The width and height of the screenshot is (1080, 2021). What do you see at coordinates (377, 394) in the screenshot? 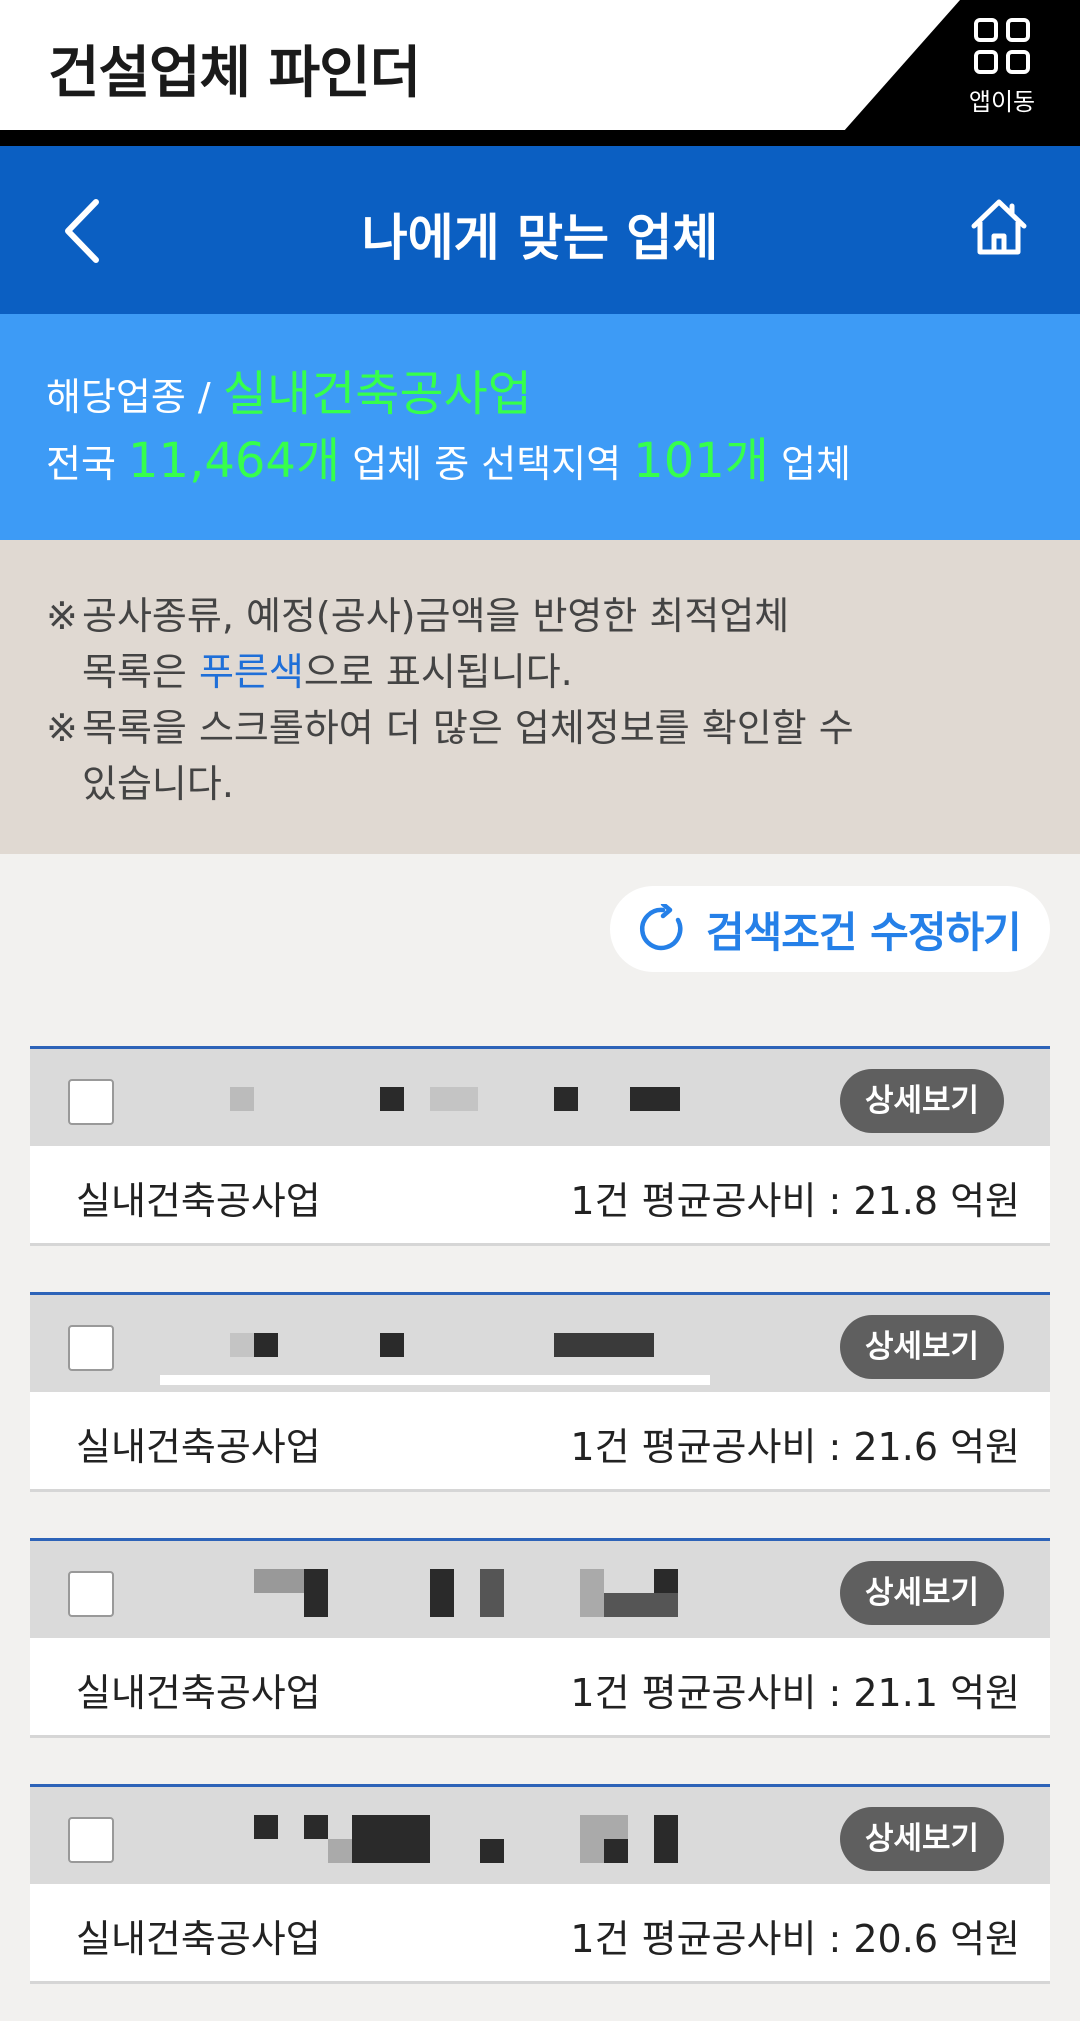
I see `industry-name: 실내건축공사업` at bounding box center [377, 394].